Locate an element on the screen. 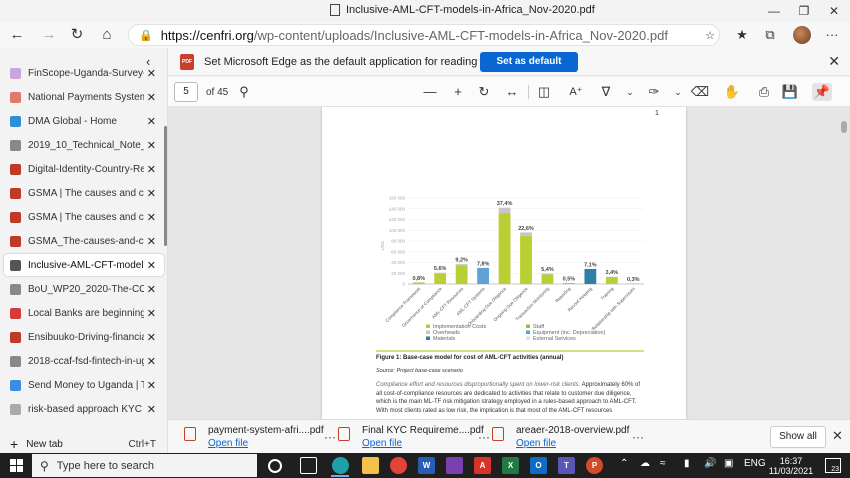 This screenshot has width=850, height=478. set-as-default-button: Set as default is located at coordinates (529, 62).